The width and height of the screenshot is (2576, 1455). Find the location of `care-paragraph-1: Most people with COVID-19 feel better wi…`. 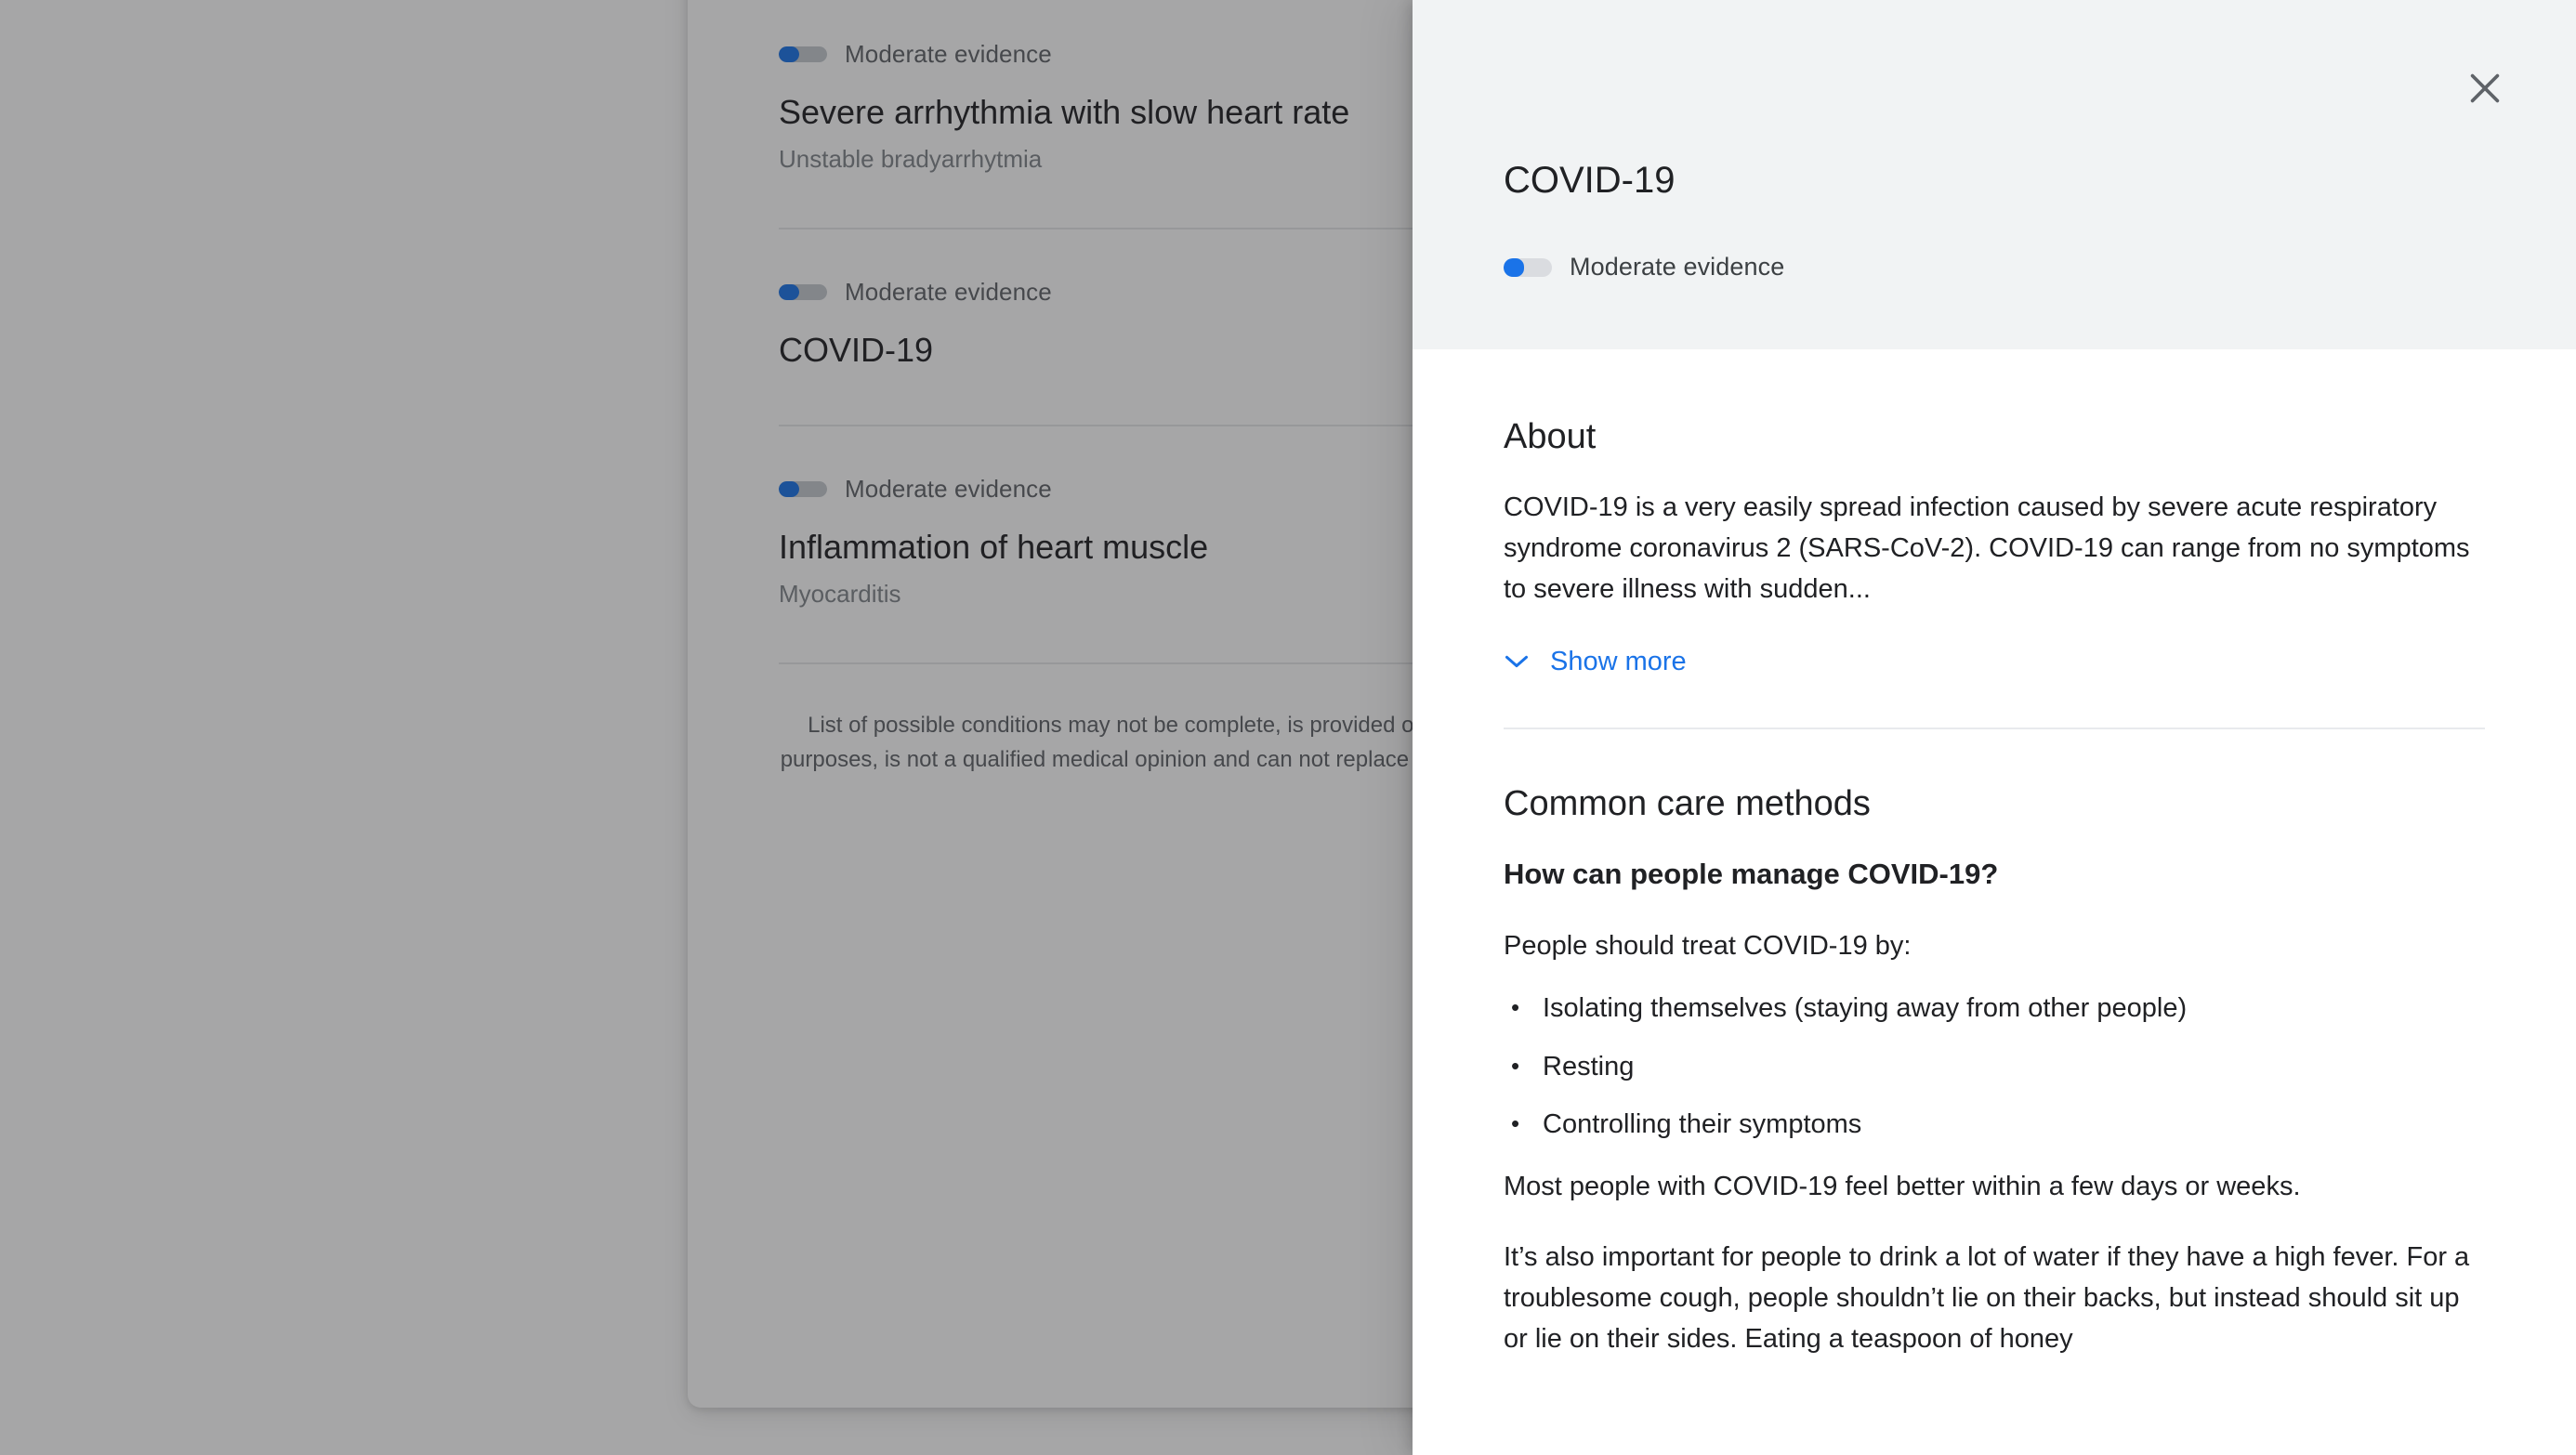

care-paragraph-1: Most people with COVID-19 feel better wi… is located at coordinates (1902, 1186).